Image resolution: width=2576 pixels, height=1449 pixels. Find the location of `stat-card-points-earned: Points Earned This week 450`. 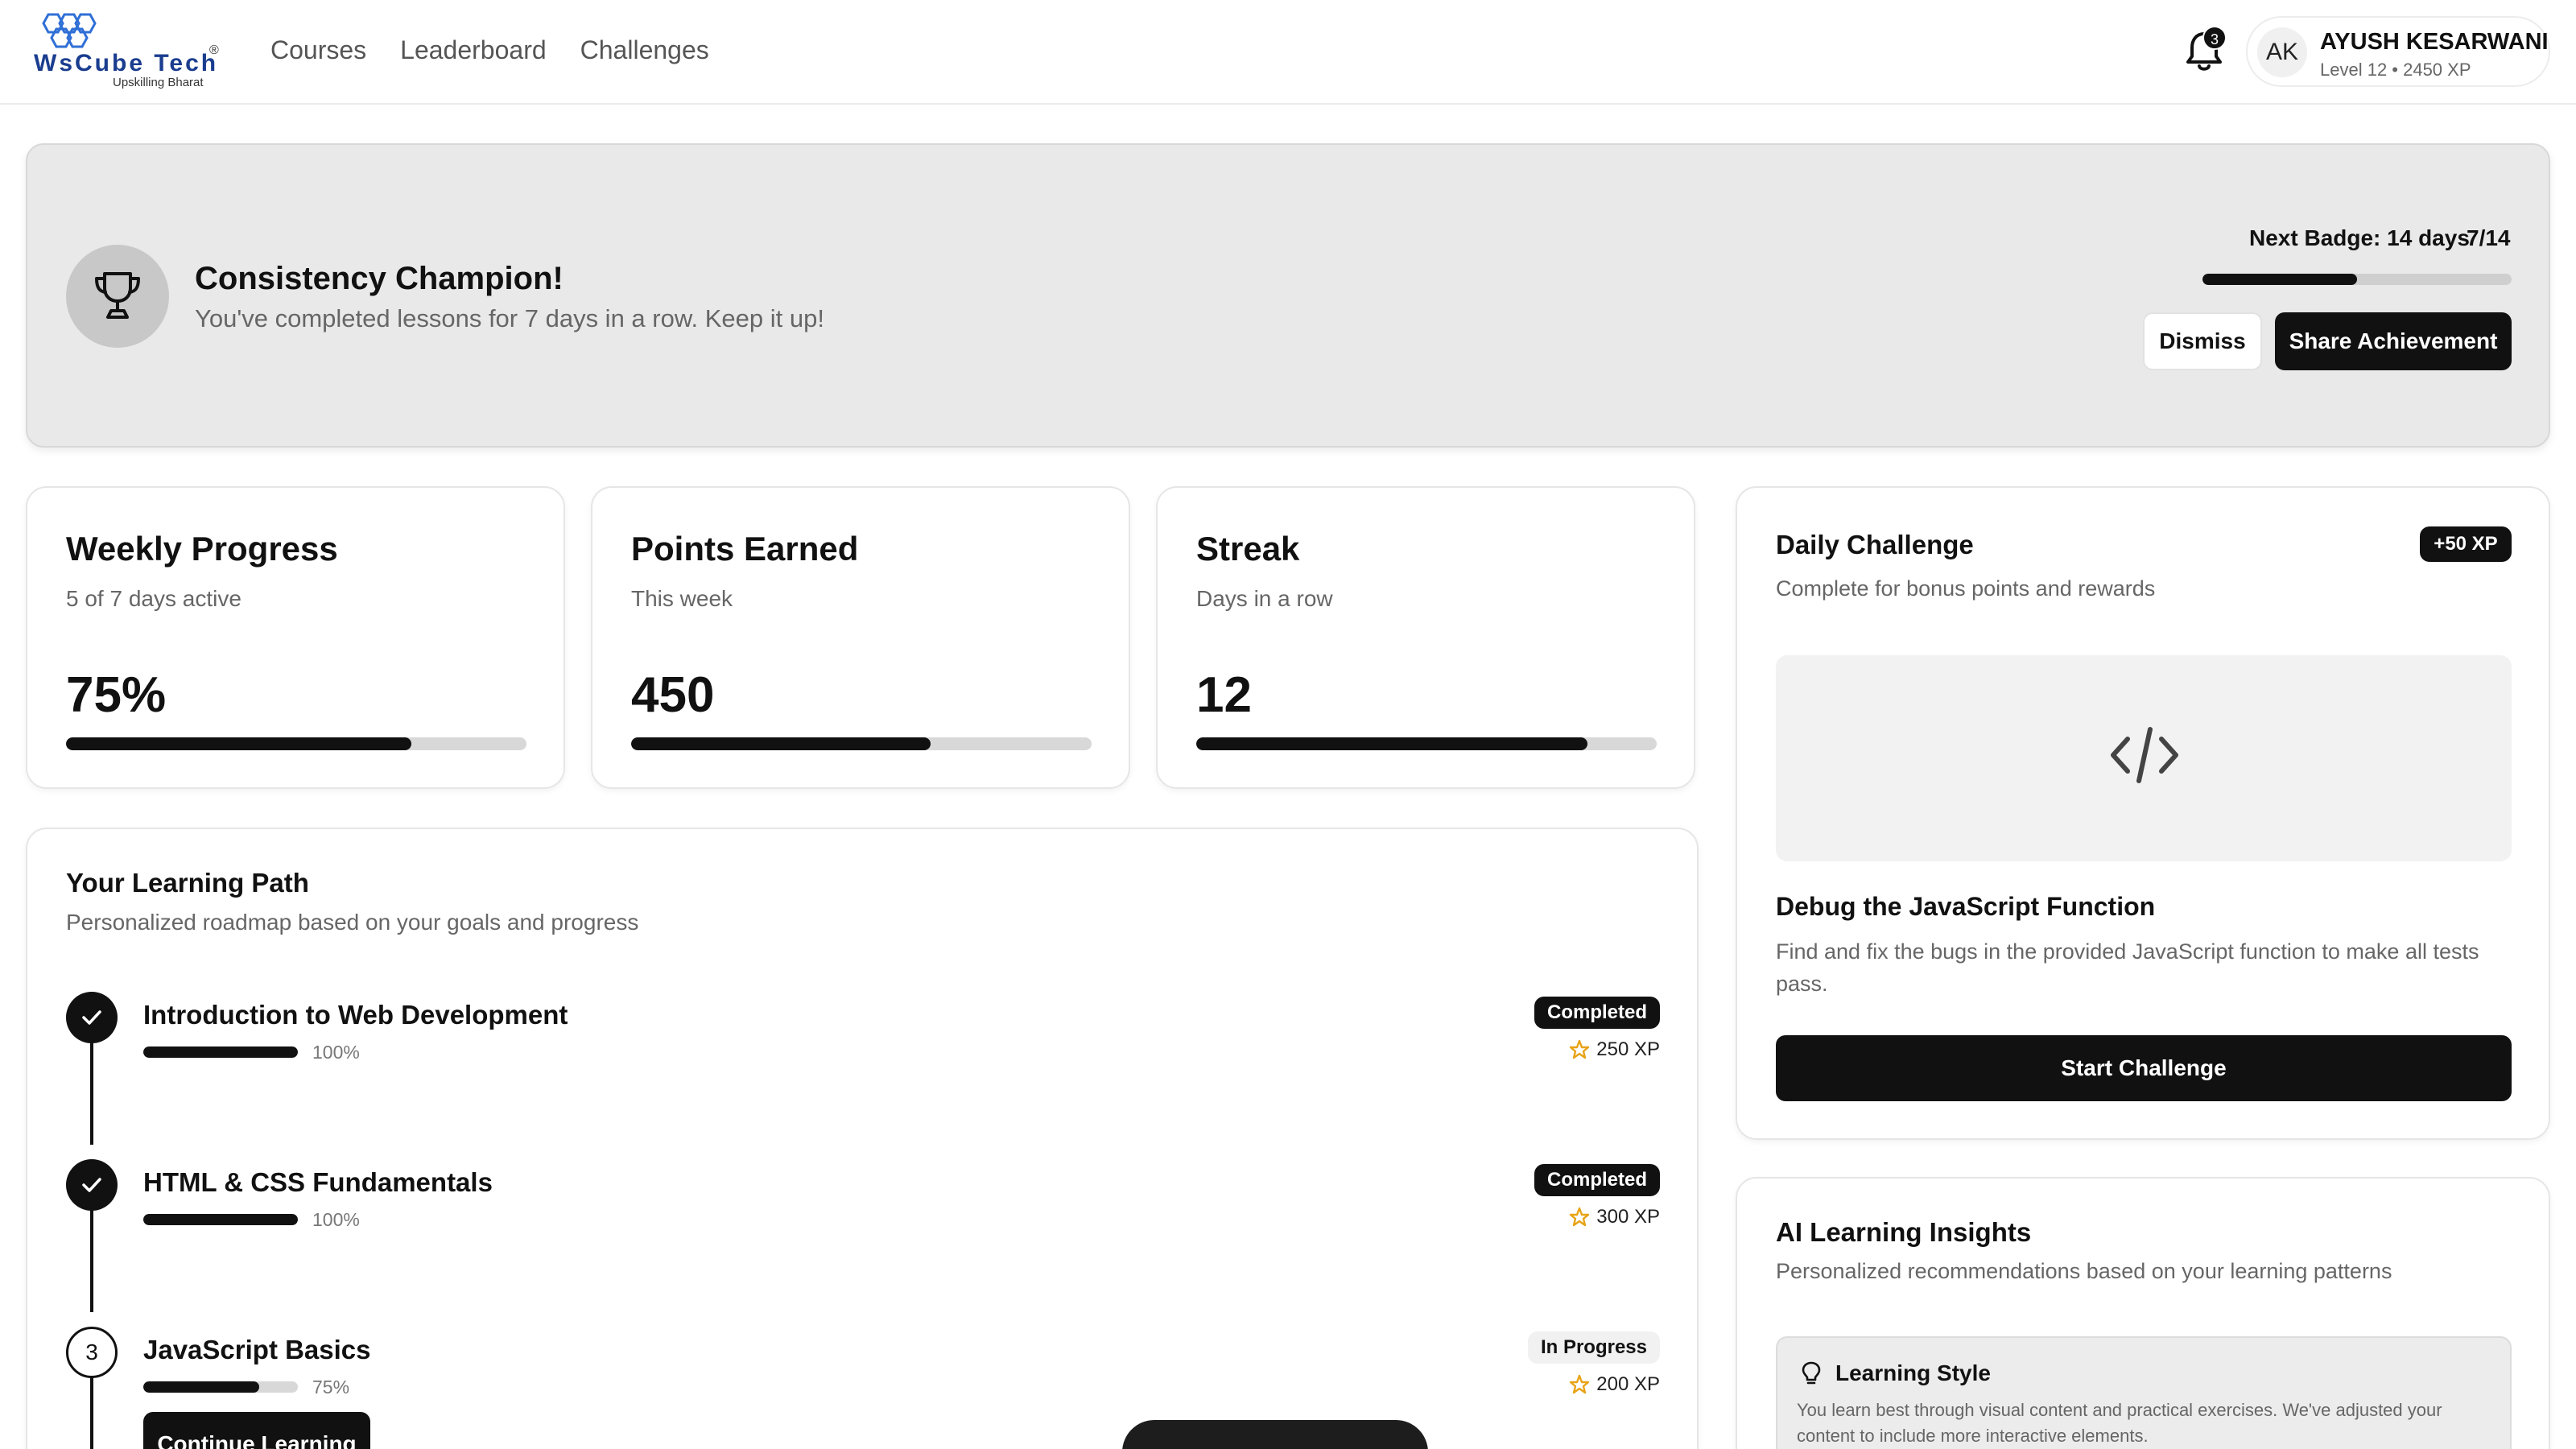

stat-card-points-earned: Points Earned This week 450 is located at coordinates (860, 637).